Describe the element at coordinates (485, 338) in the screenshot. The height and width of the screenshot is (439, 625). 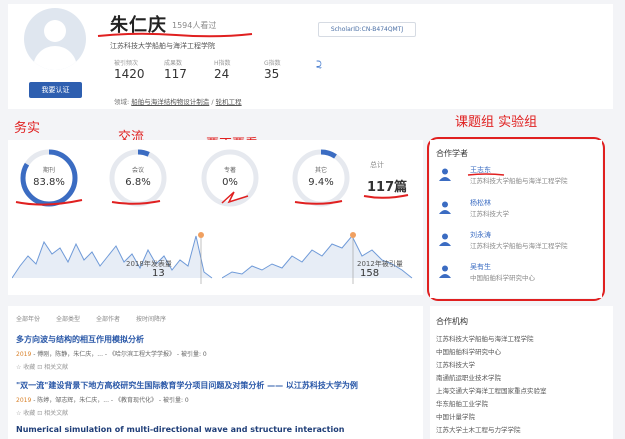
I see `organization-item: 江苏科技大学船舶与海洋工程学院` at that location.